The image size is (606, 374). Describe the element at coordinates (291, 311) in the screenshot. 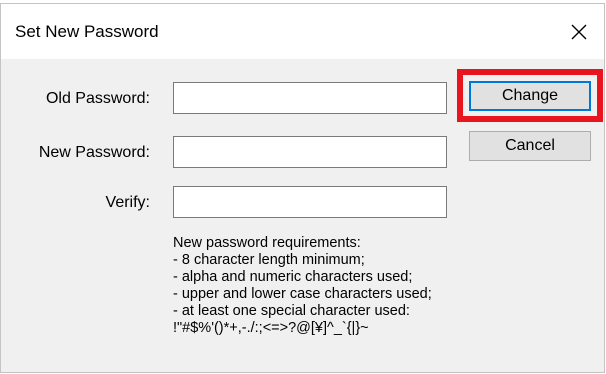

I see `requirement-item: - at least one special character used:` at that location.